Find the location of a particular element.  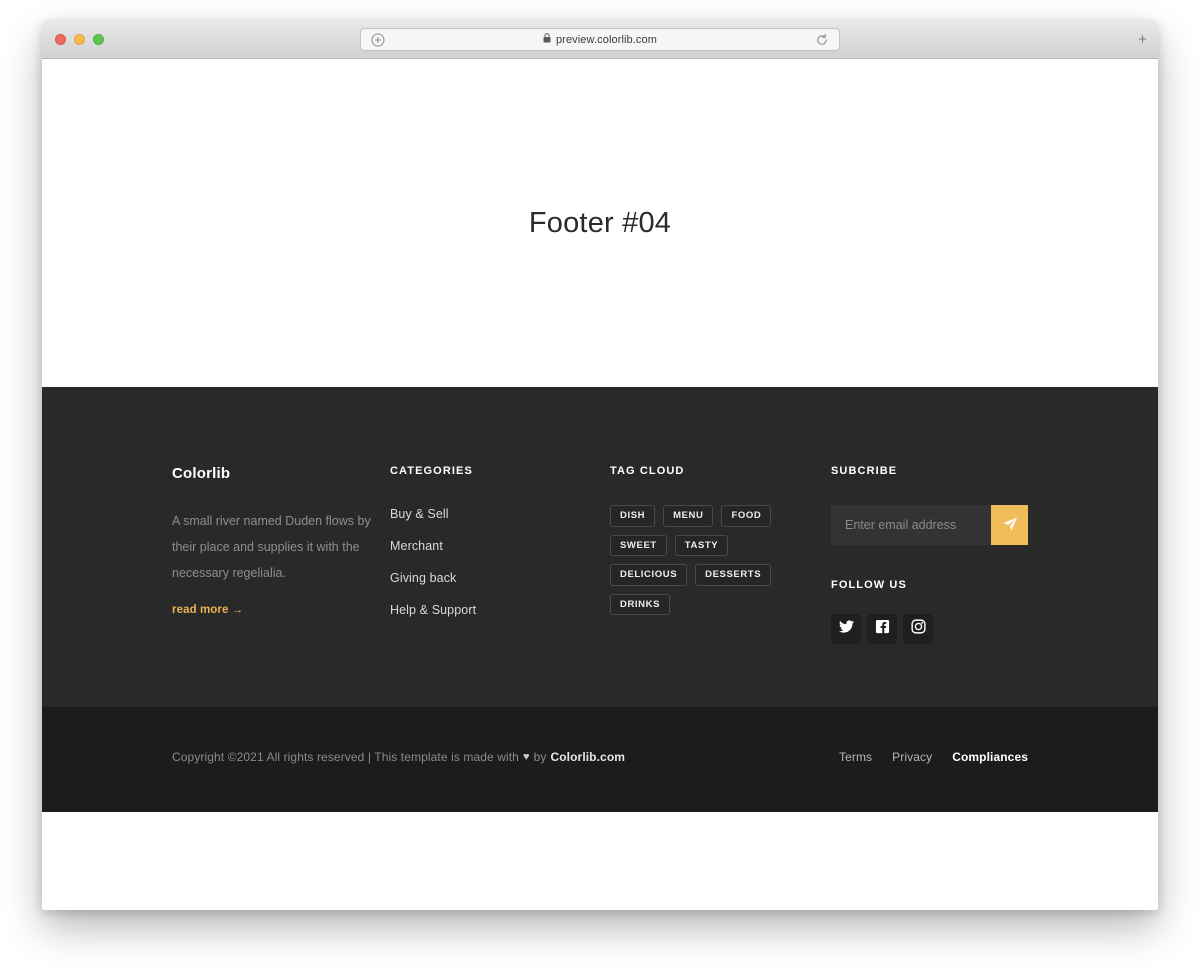

read-more-link: read more → is located at coordinates (207, 610).